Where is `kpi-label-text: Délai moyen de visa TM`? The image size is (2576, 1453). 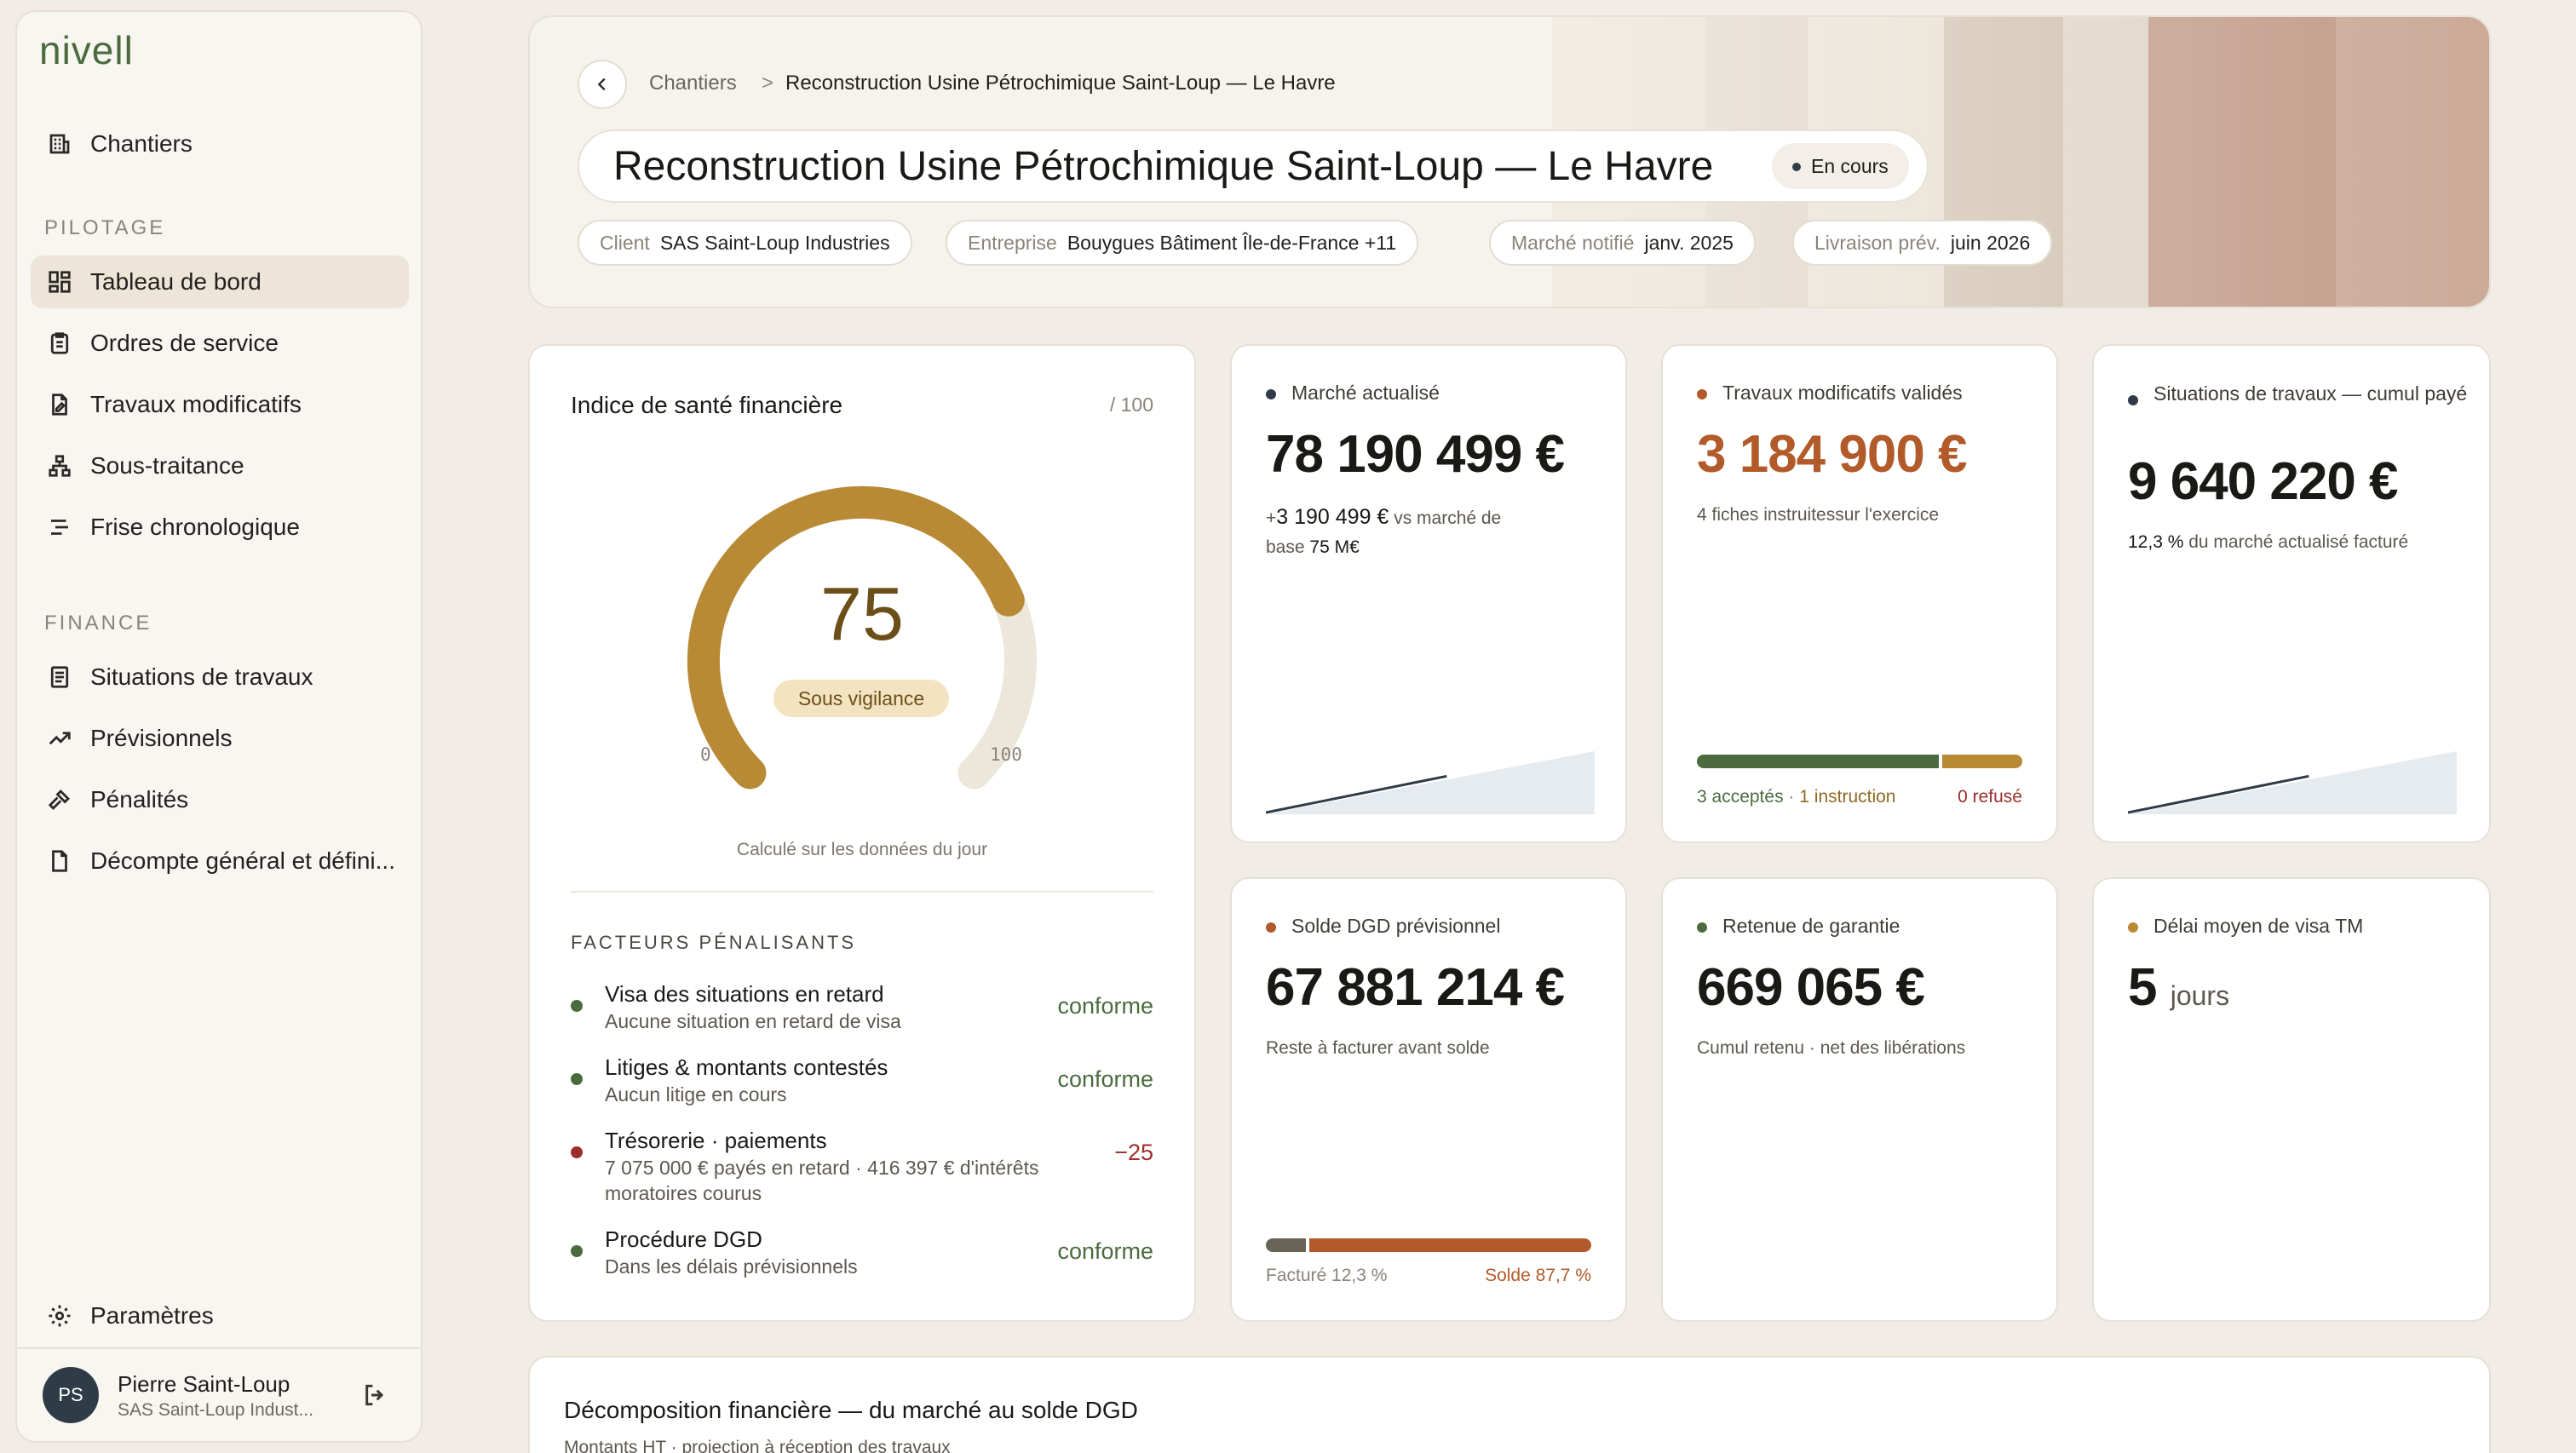 kpi-label-text: Délai moyen de visa TM is located at coordinates (2259, 926).